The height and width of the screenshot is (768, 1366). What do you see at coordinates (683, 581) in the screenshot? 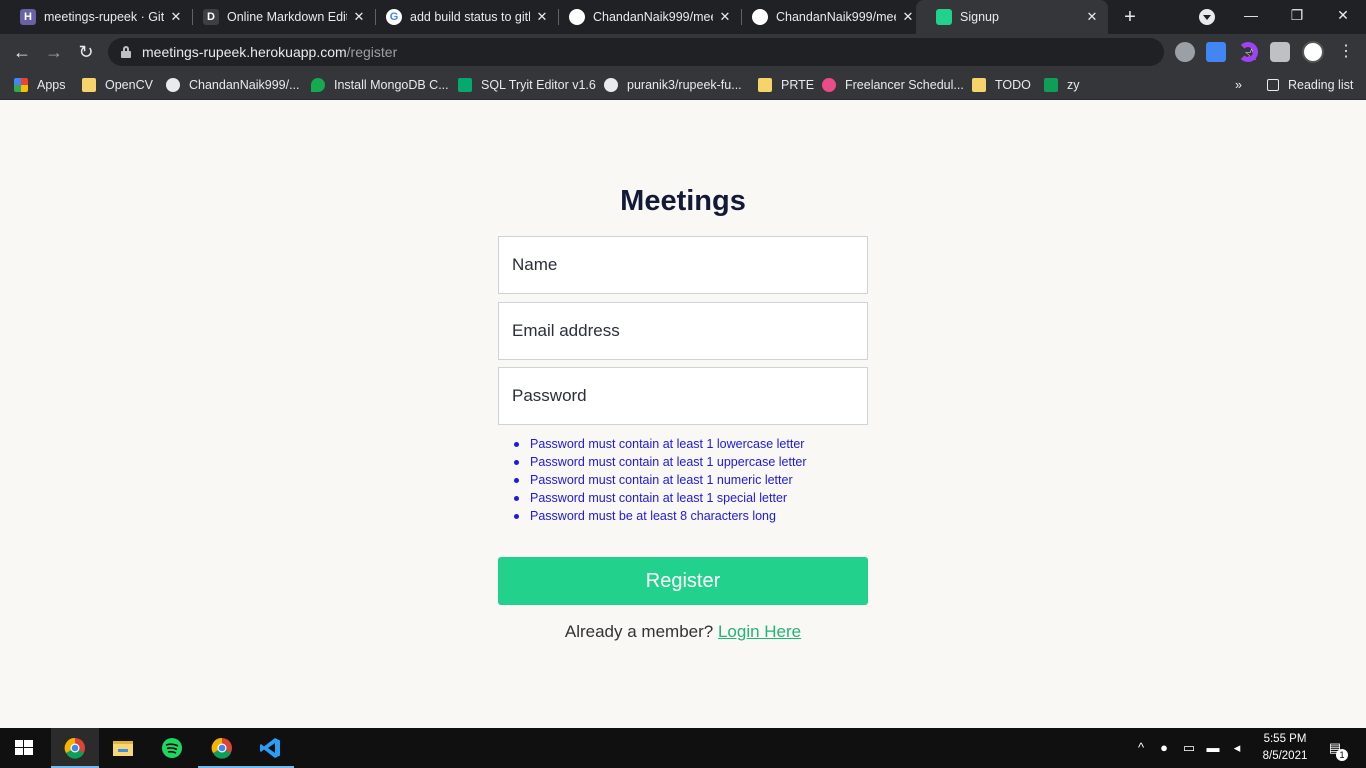
I see `register-button: Register` at bounding box center [683, 581].